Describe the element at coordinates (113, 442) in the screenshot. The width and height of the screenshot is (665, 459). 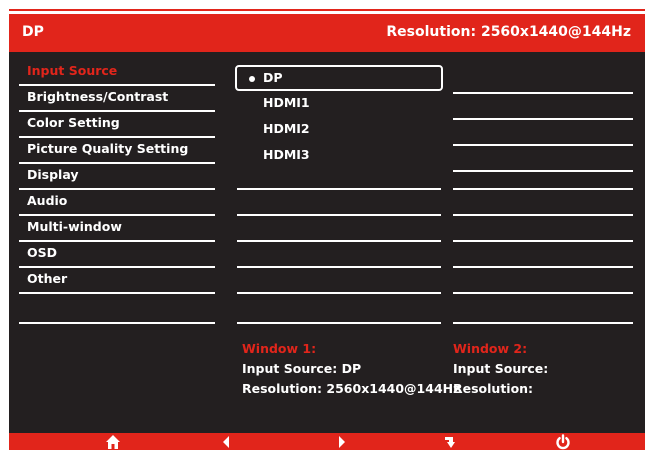
I see `home-icon` at that location.